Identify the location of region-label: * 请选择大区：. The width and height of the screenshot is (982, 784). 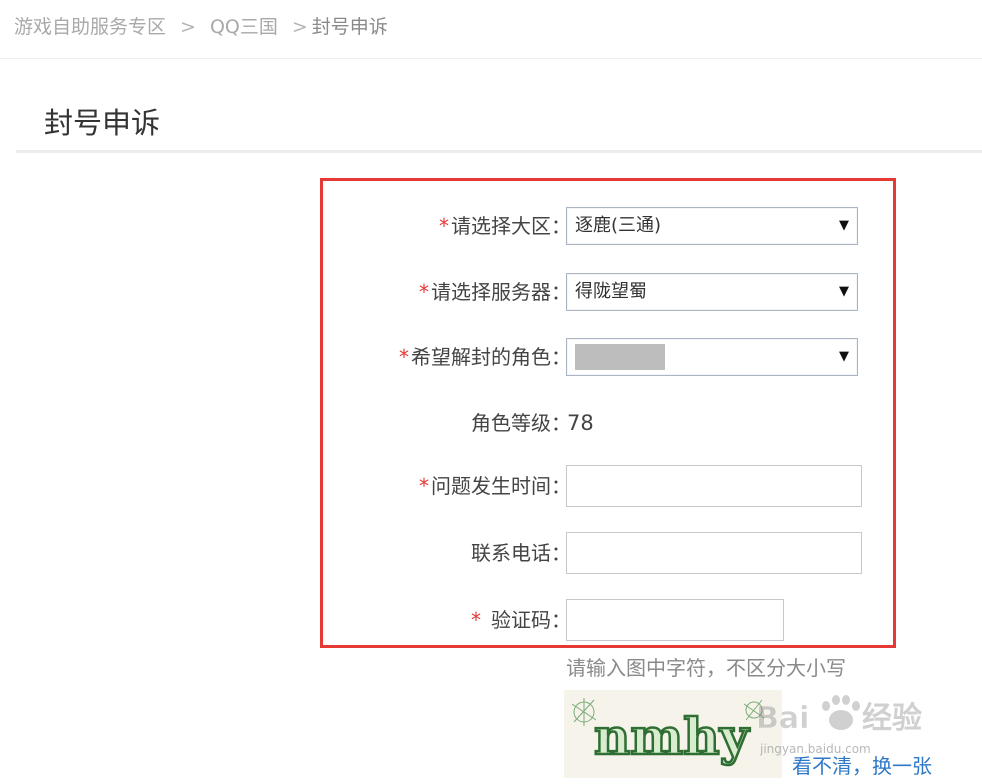
(505, 226).